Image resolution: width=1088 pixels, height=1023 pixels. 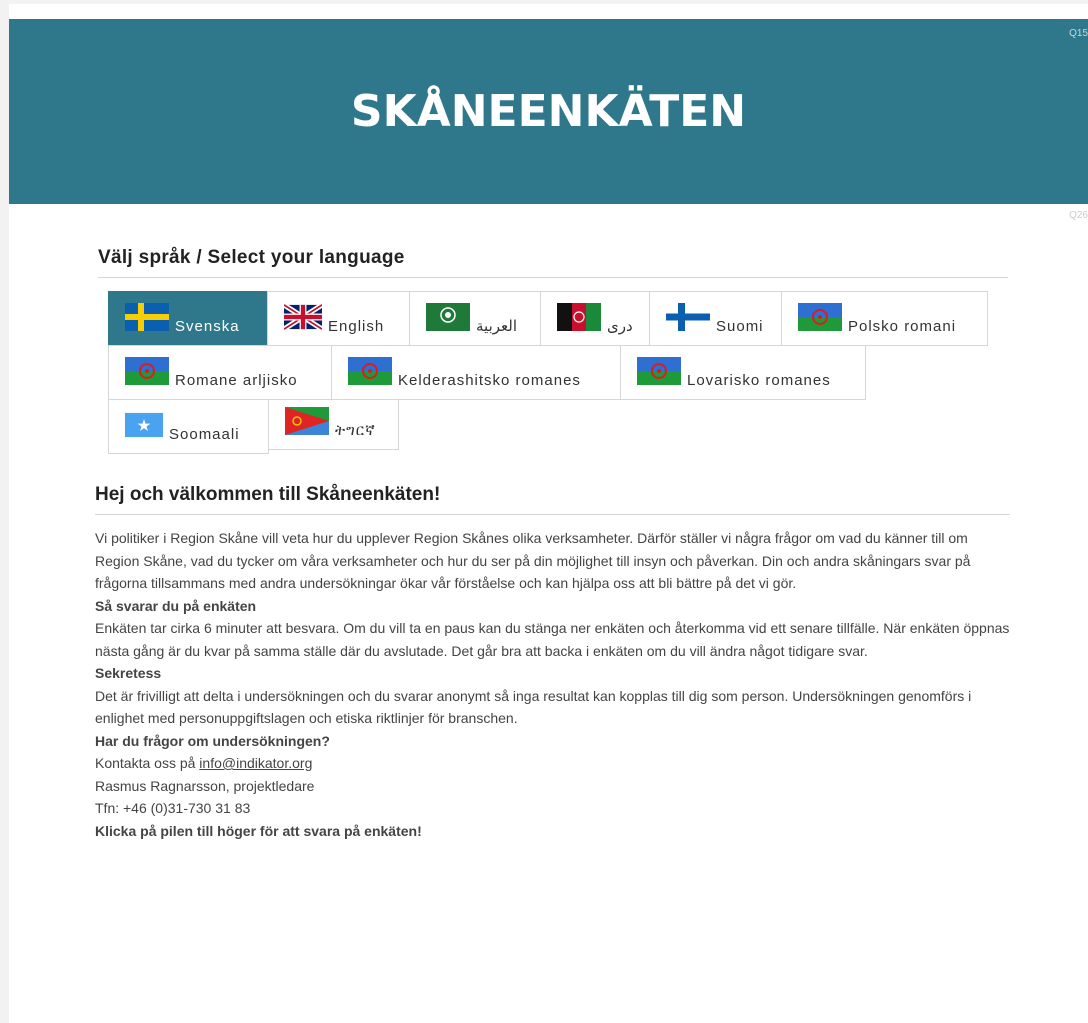 What do you see at coordinates (579, 317) in the screenshot?
I see `afghanistan-flag-icon` at bounding box center [579, 317].